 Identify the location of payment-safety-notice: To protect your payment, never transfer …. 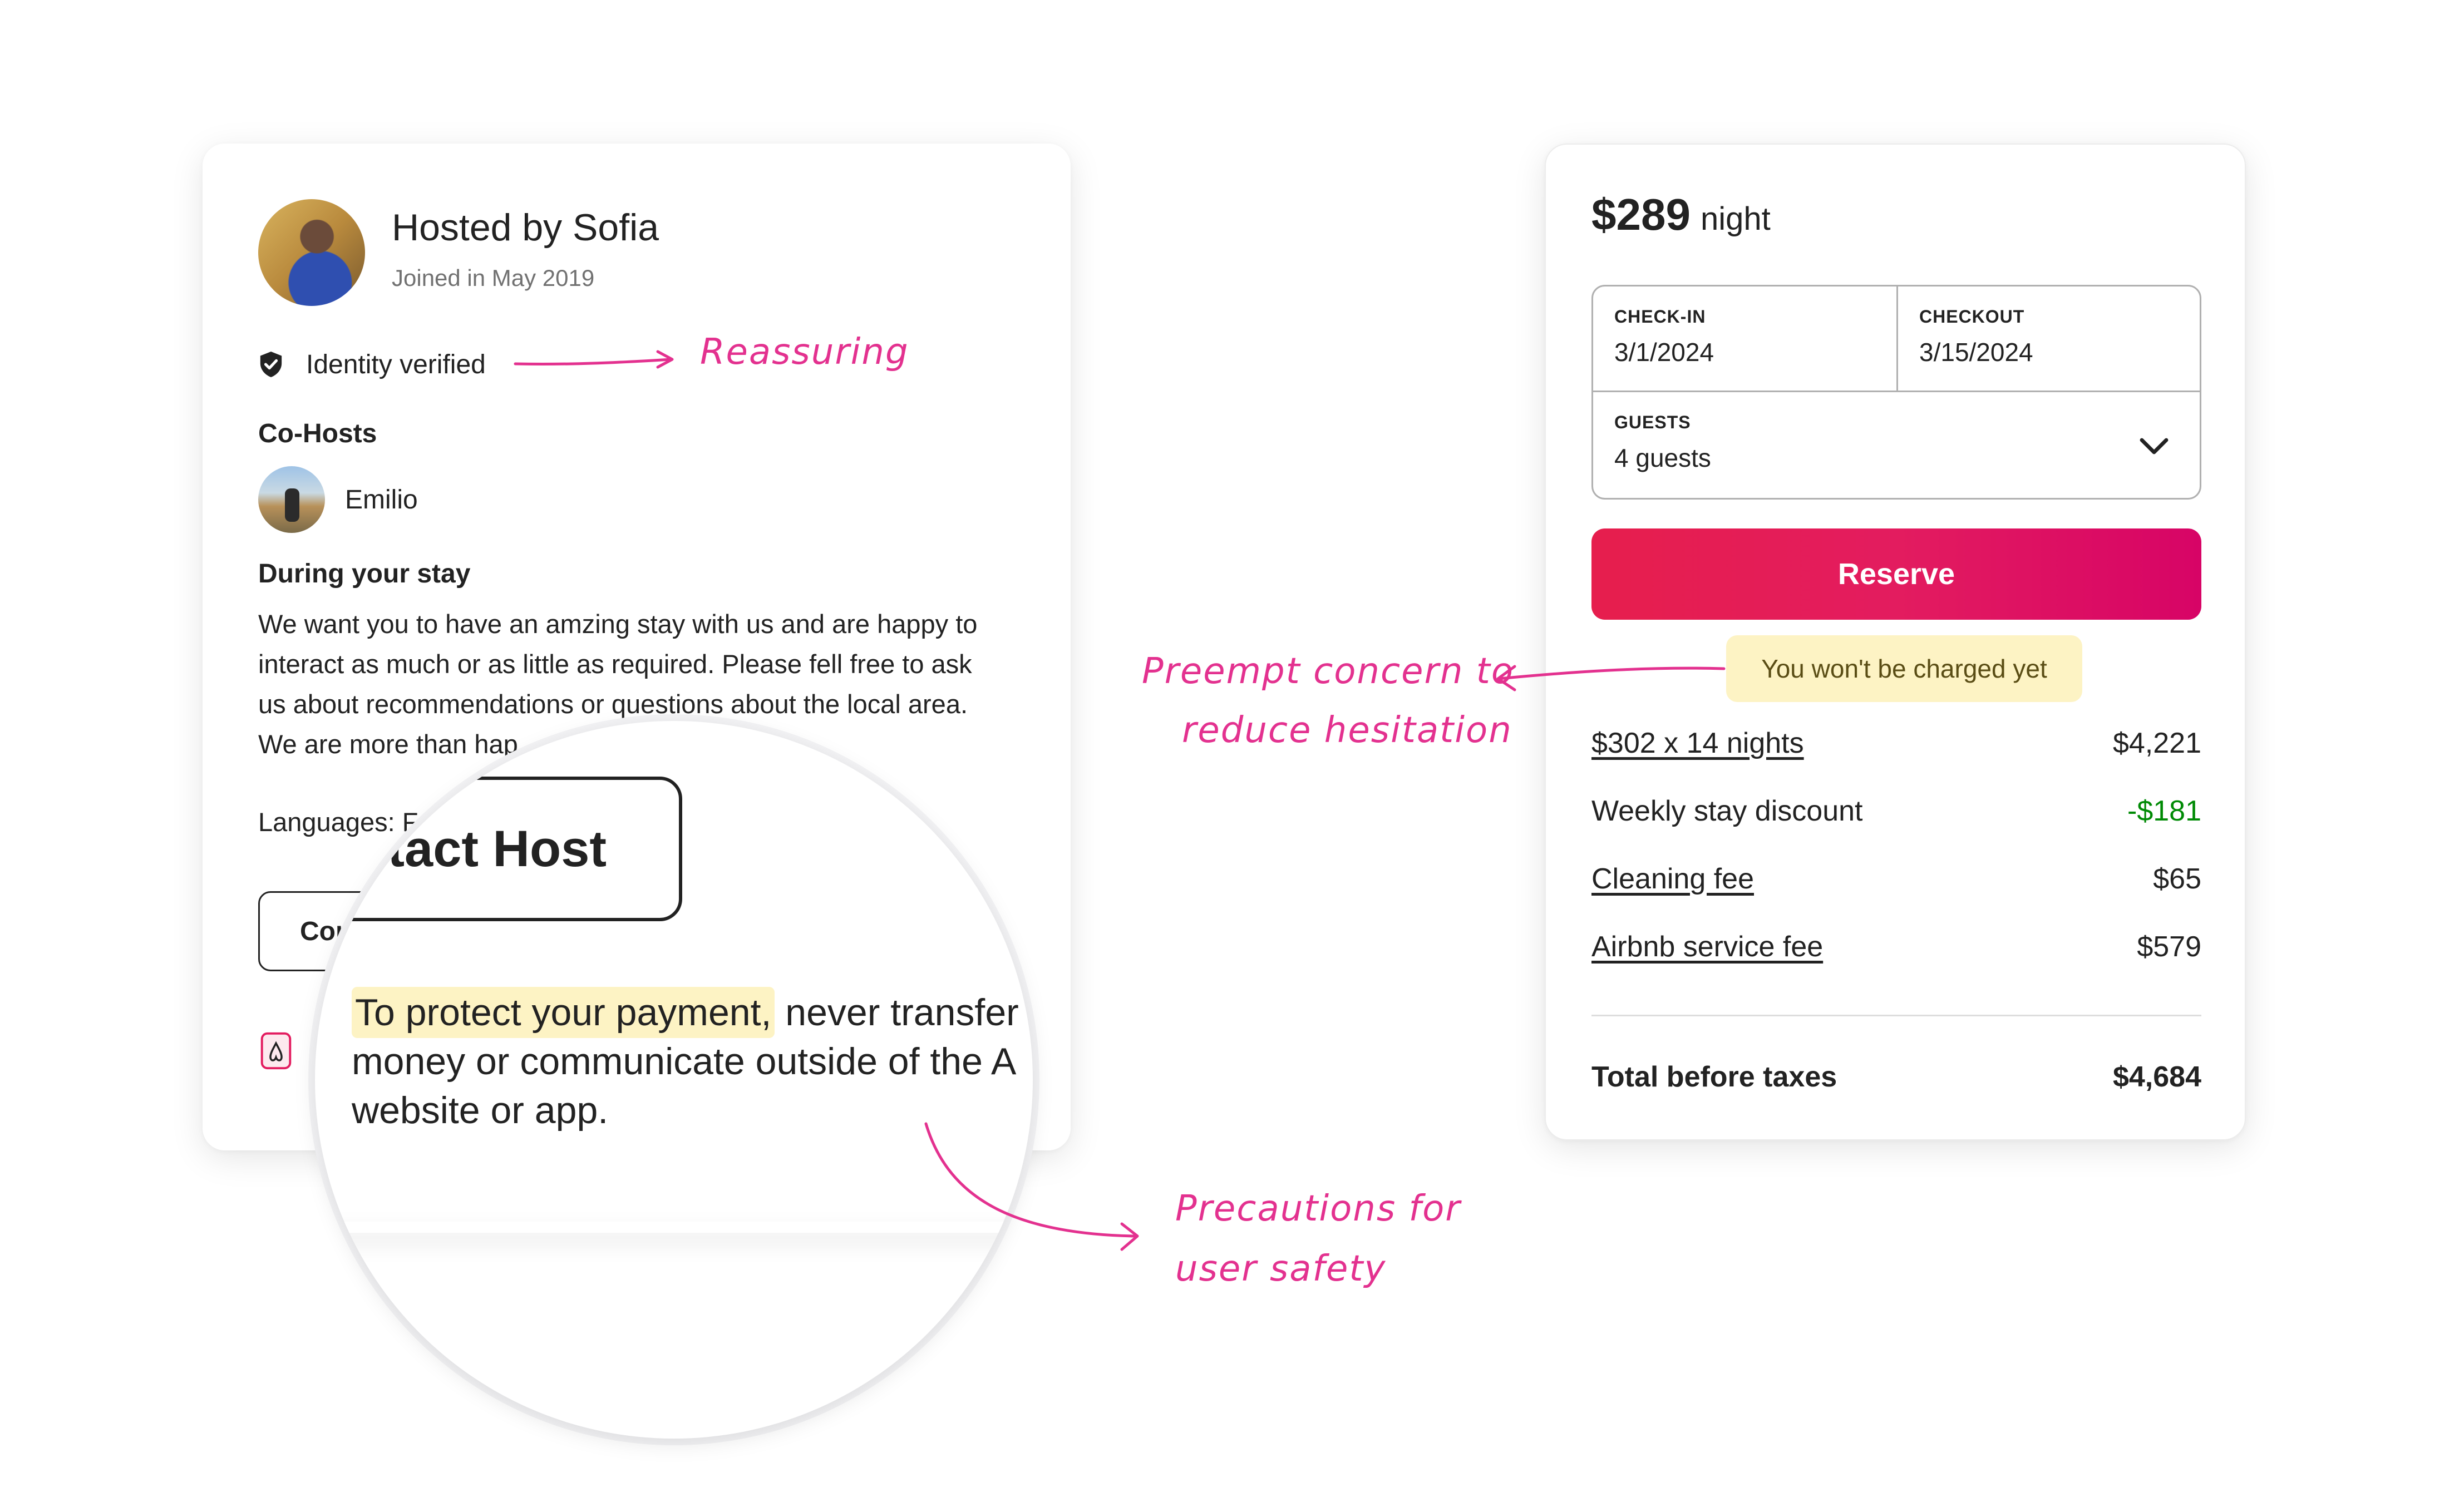
(692, 1061).